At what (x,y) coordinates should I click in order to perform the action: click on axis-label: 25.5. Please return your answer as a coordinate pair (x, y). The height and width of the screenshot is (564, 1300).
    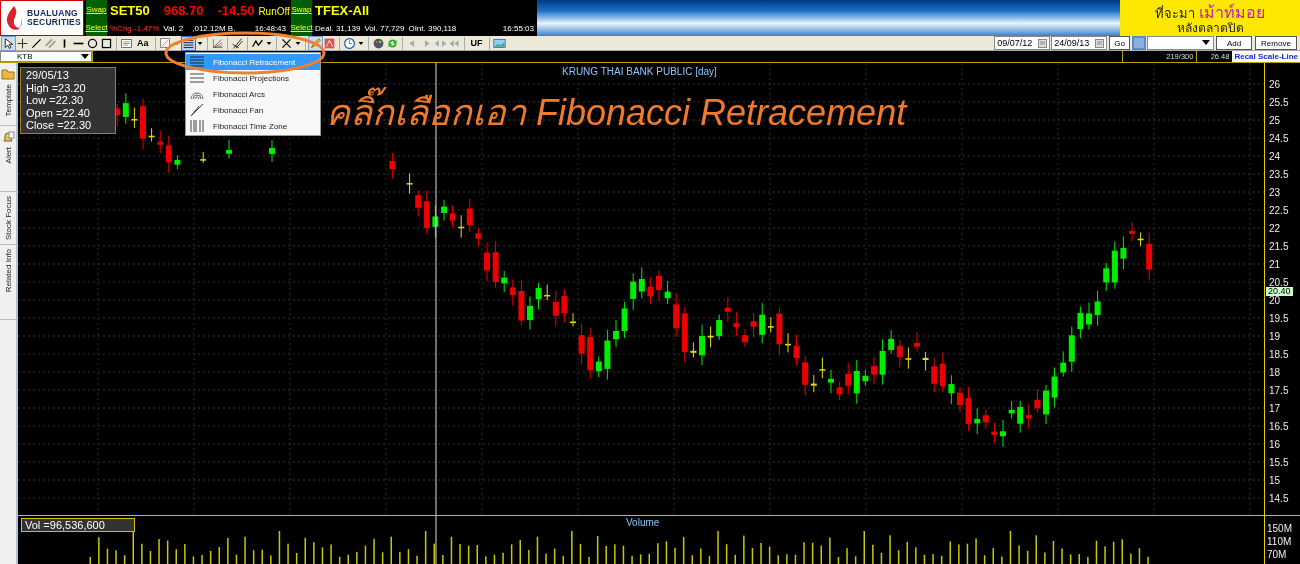
    Looking at the image, I should click on (1279, 102).